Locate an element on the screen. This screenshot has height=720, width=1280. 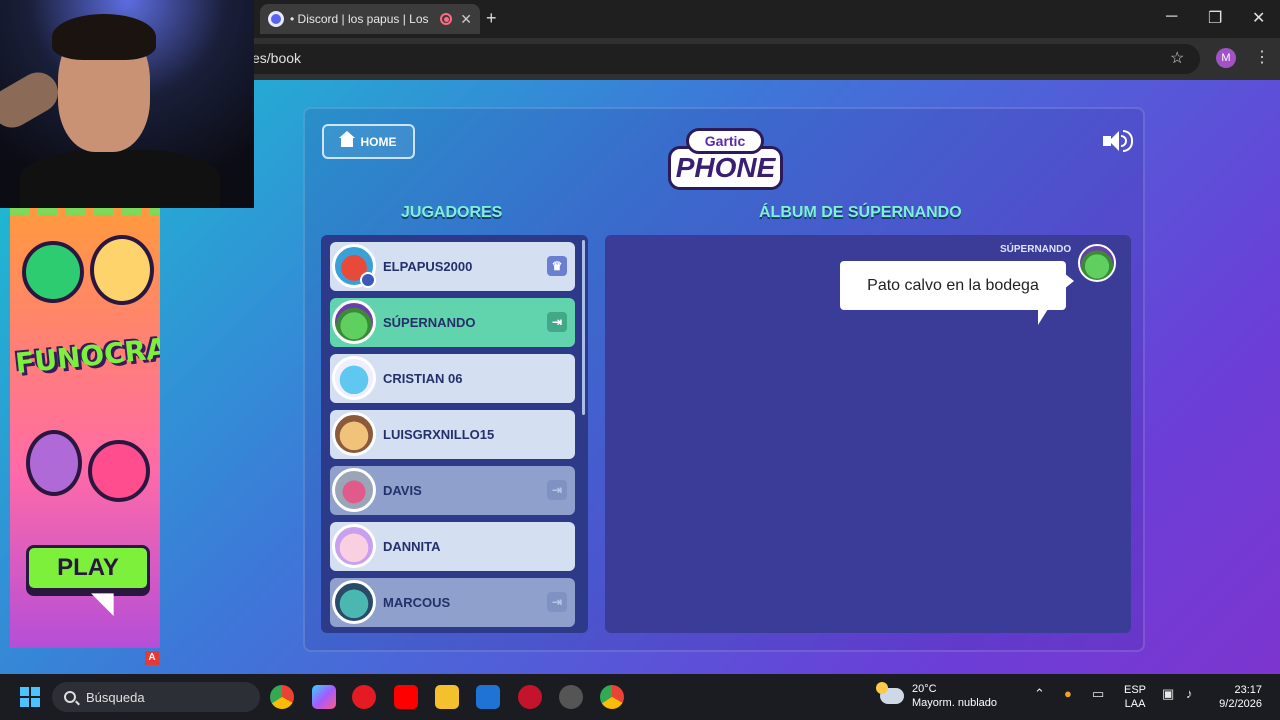
webcam-overlay is located at coordinates (127, 104).